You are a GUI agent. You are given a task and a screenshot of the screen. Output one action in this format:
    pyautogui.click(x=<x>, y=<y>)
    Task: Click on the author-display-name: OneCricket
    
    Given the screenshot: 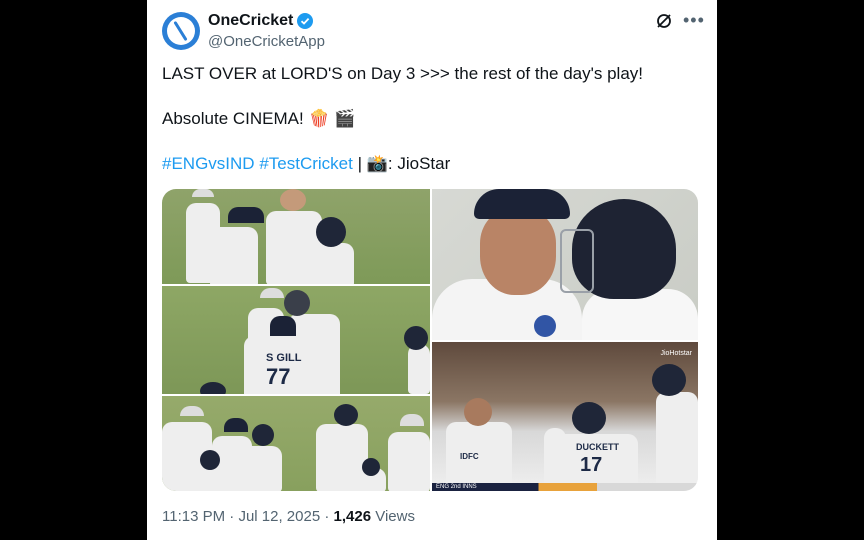 What is the action you would take?
    pyautogui.click(x=250, y=21)
    